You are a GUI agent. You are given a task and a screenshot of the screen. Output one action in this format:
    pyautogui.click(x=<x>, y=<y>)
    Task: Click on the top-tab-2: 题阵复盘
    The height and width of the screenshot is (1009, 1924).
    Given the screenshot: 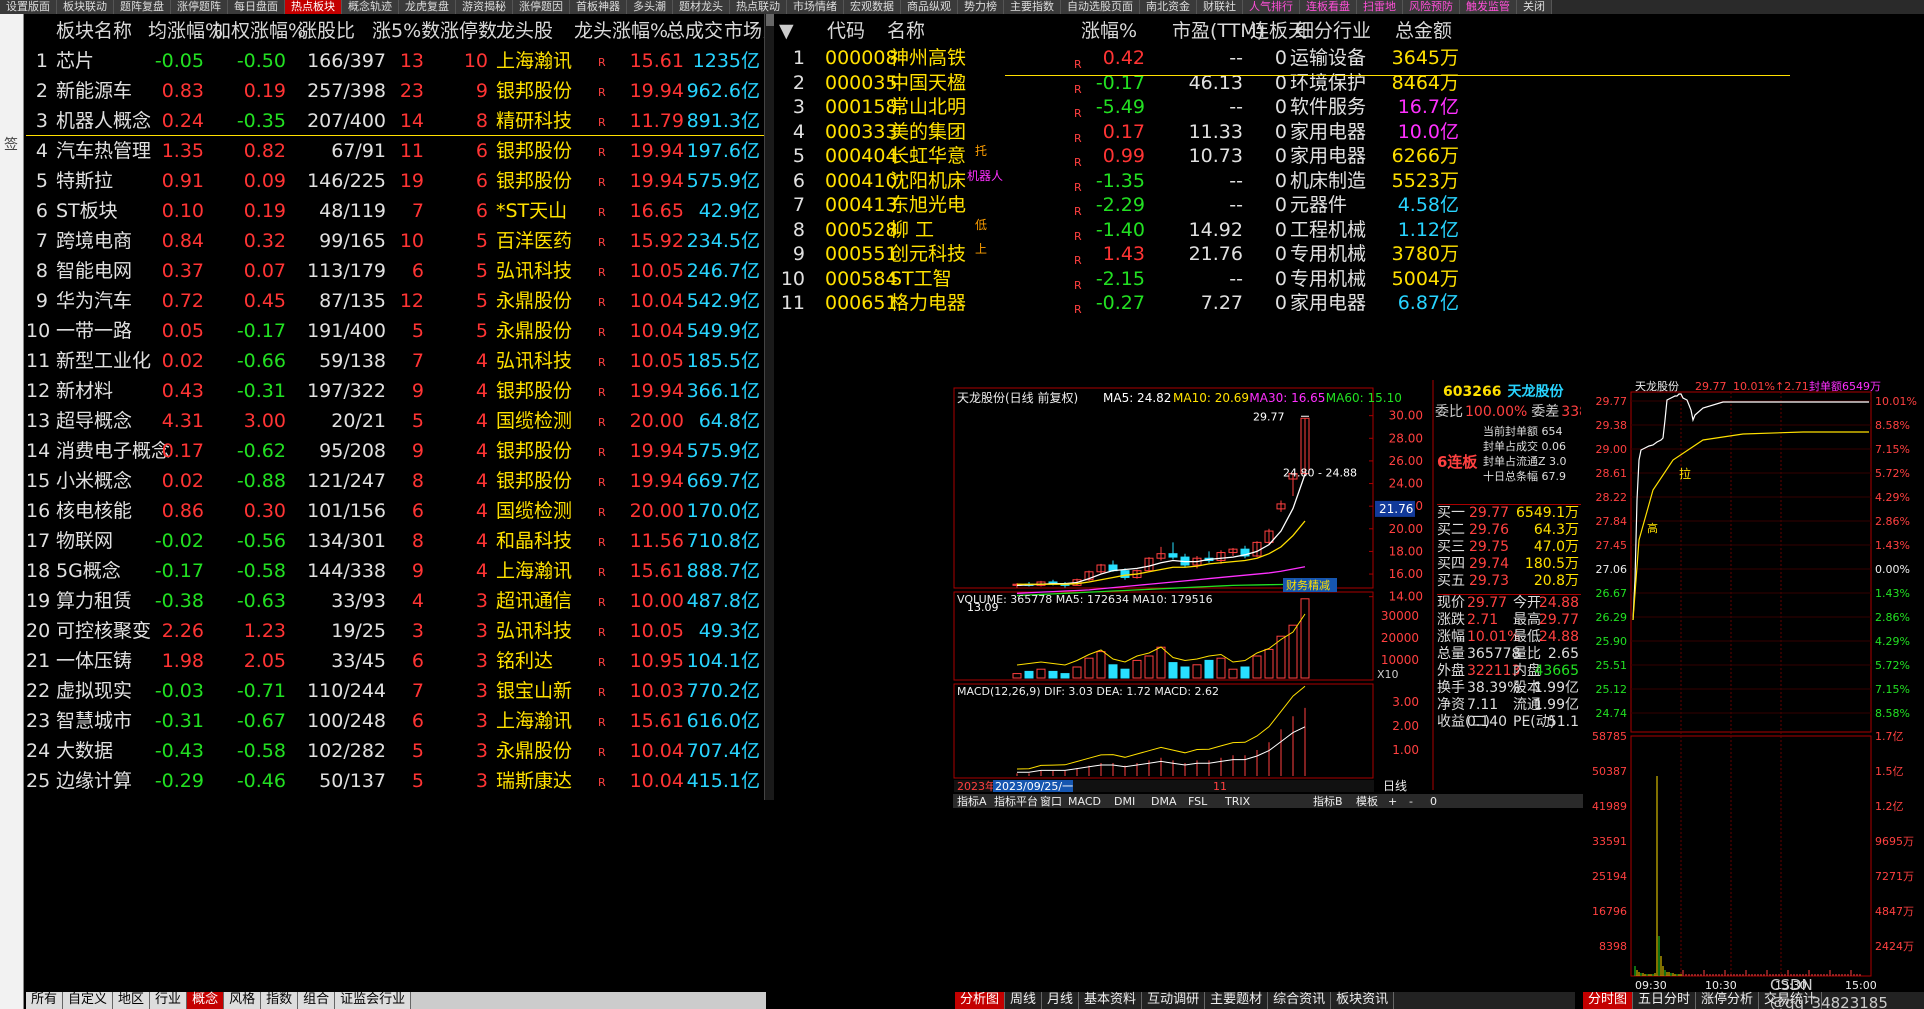 What is the action you would take?
    pyautogui.click(x=142, y=7)
    